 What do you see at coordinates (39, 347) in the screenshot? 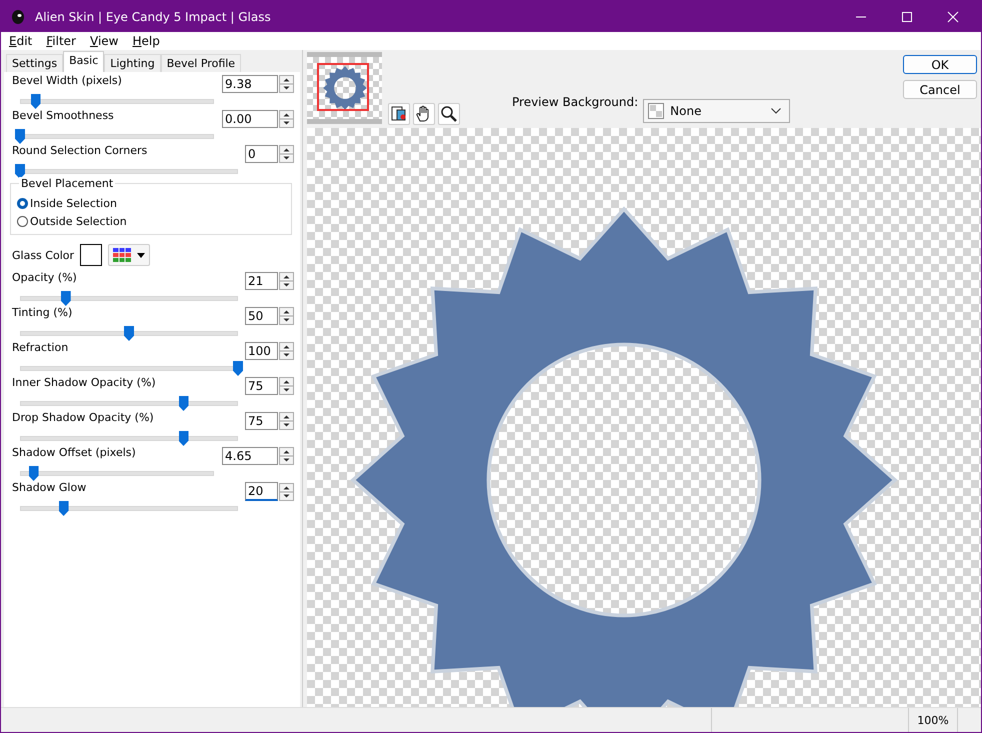
I see `slider-label: Refraction` at bounding box center [39, 347].